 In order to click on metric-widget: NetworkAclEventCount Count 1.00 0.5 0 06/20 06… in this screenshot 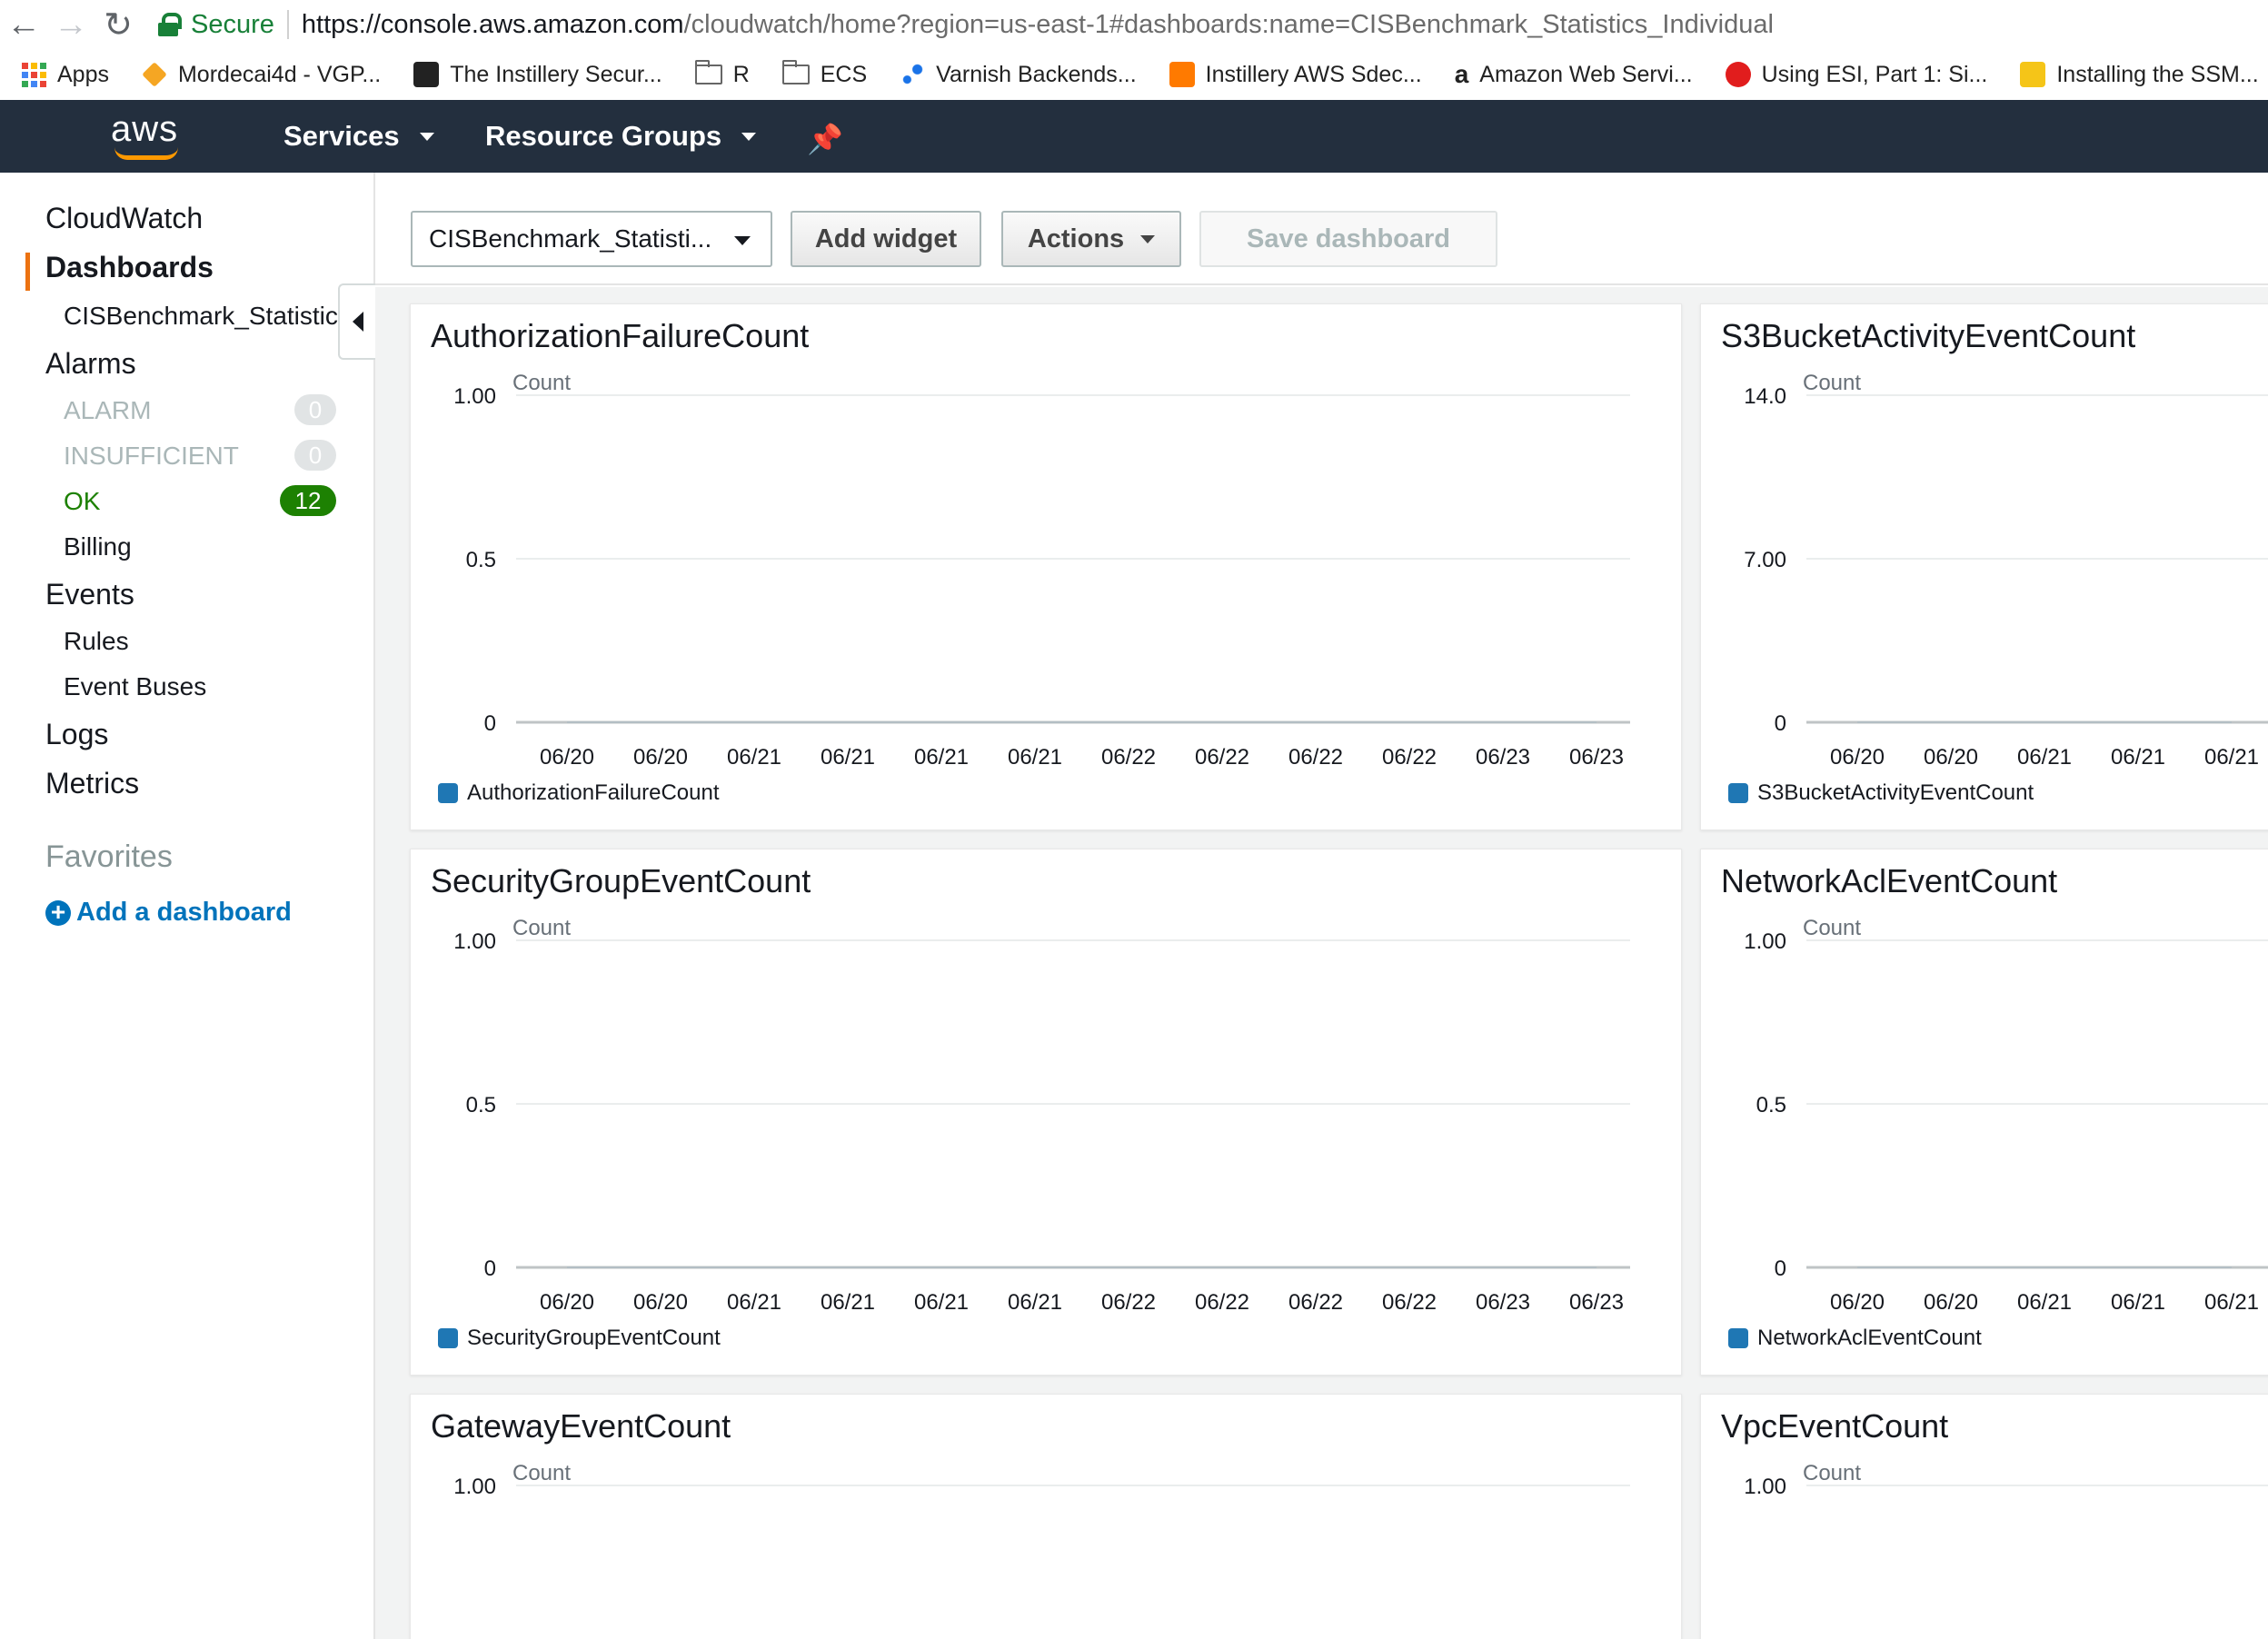, I will do `click(1984, 1112)`.